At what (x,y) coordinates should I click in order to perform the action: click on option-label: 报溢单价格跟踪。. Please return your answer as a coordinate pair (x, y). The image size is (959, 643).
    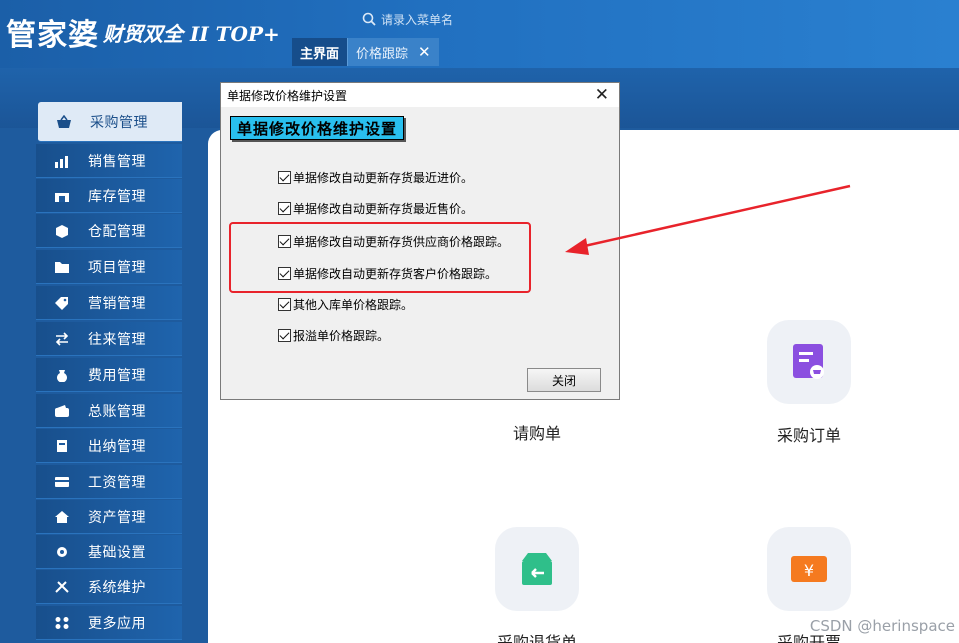
    Looking at the image, I should click on (341, 335).